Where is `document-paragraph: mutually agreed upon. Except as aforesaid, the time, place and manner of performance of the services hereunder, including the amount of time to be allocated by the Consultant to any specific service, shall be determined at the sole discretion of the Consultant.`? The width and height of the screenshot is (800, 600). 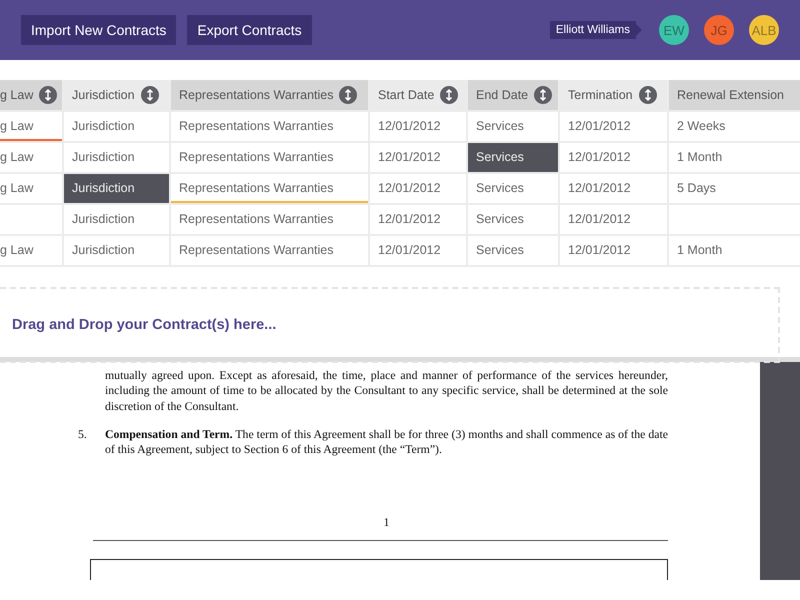
document-paragraph: mutually agreed upon. Except as aforesaid, the time, place and manner of performance of the services hereunder, including the amount of time to be allocated by the Consultant to any specific service, shall be determined at the sole discretion of the Consultant. is located at coordinates (386, 391).